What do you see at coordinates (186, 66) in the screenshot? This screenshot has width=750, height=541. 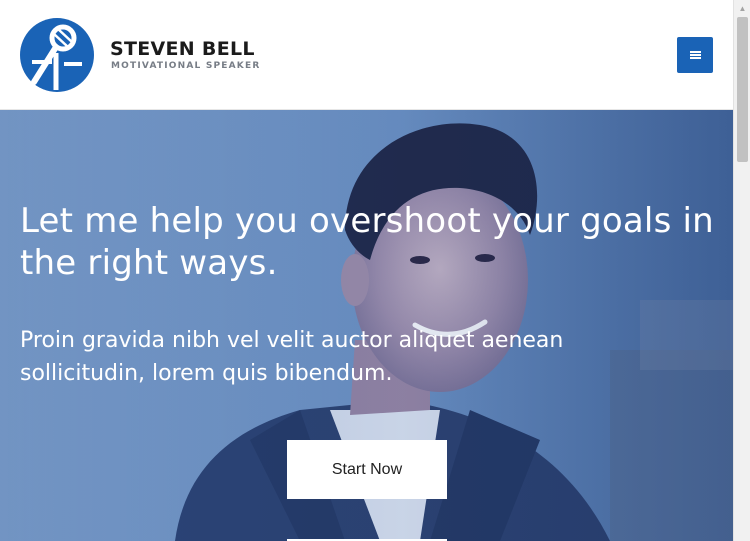 I see `brand-tagline: MOTIVATIONAL SPEAKER` at bounding box center [186, 66].